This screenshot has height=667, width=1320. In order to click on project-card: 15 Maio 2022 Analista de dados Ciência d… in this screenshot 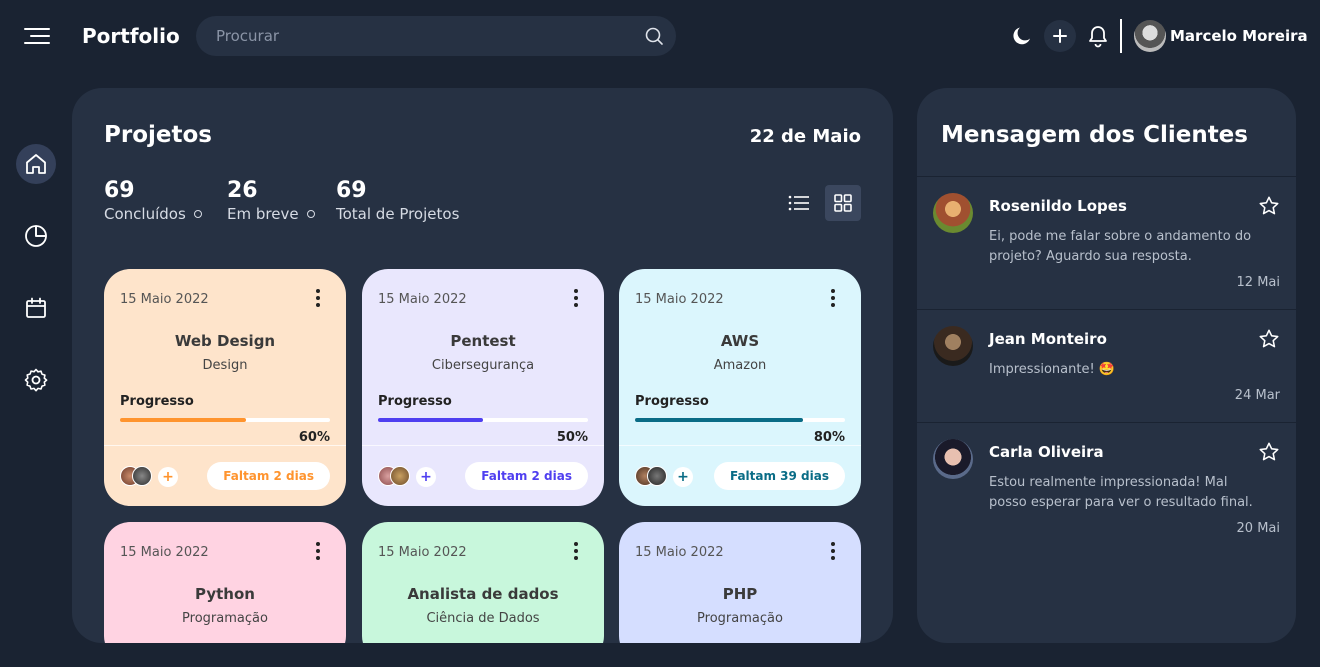, I will do `click(483, 582)`.